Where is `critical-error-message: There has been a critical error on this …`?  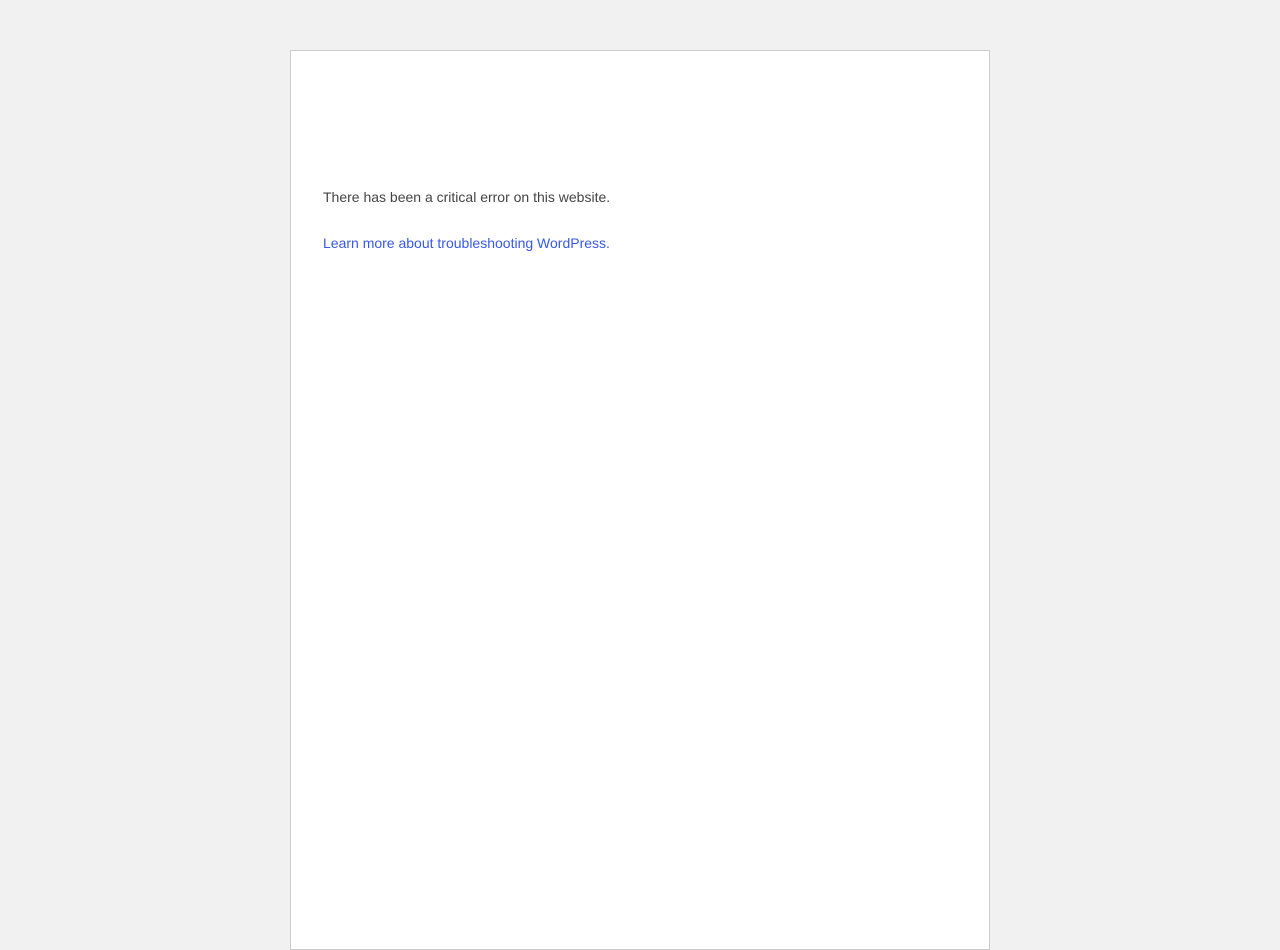 critical-error-message: There has been a critical error on this … is located at coordinates (467, 197).